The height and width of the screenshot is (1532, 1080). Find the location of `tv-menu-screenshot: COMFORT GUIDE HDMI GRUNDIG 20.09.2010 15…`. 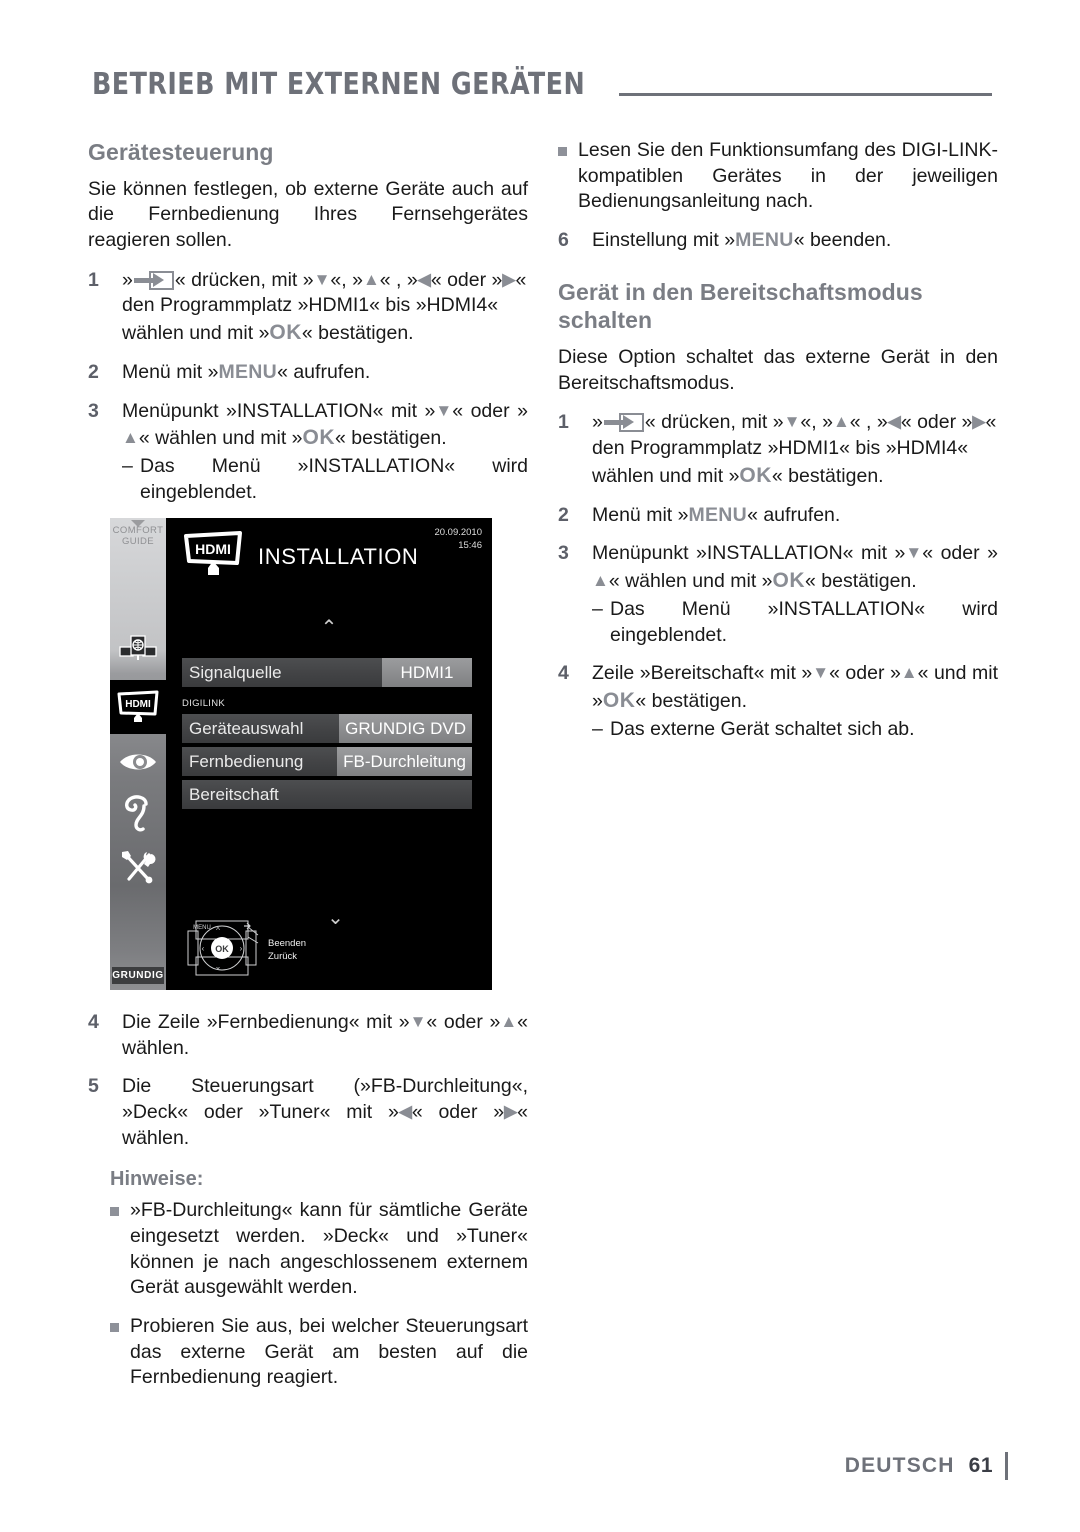

tv-menu-screenshot: COMFORT GUIDE HDMI GRUNDIG 20.09.2010 15… is located at coordinates (301, 754).